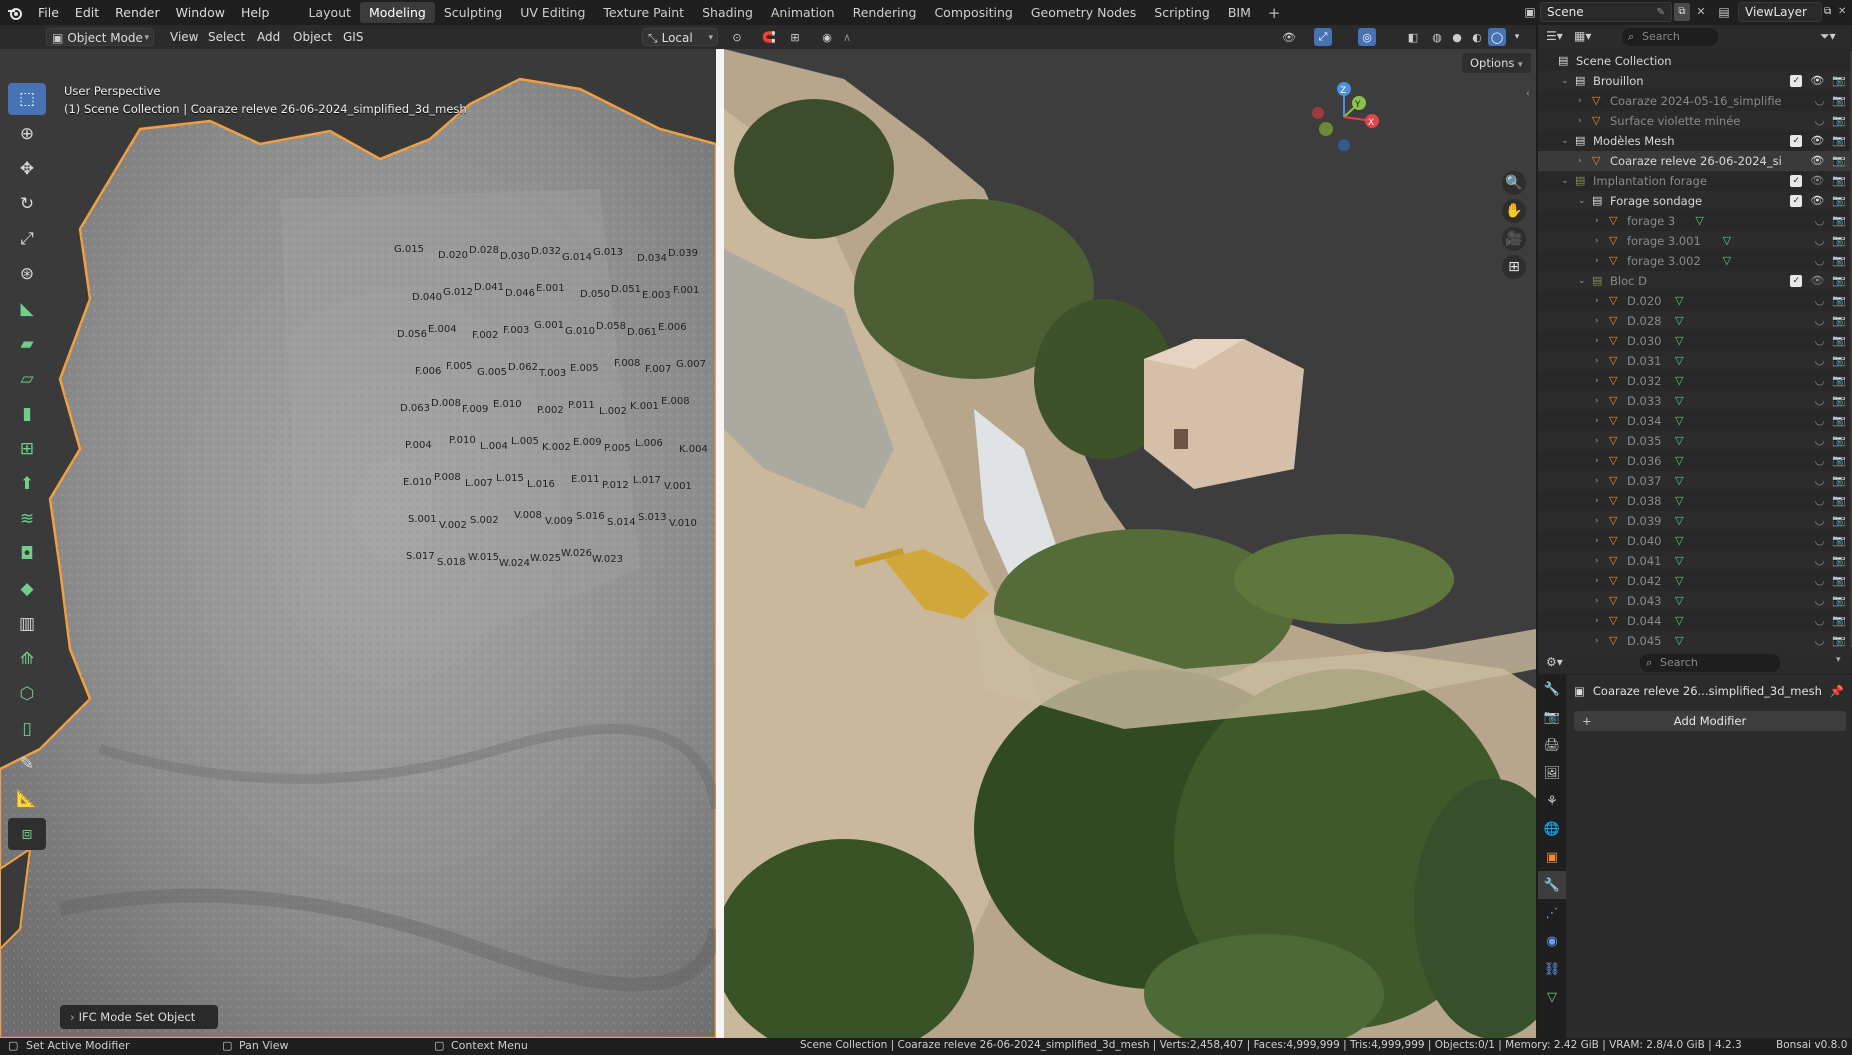 The image size is (1852, 1055). I want to click on render-icon: 📷, so click(1552, 717).